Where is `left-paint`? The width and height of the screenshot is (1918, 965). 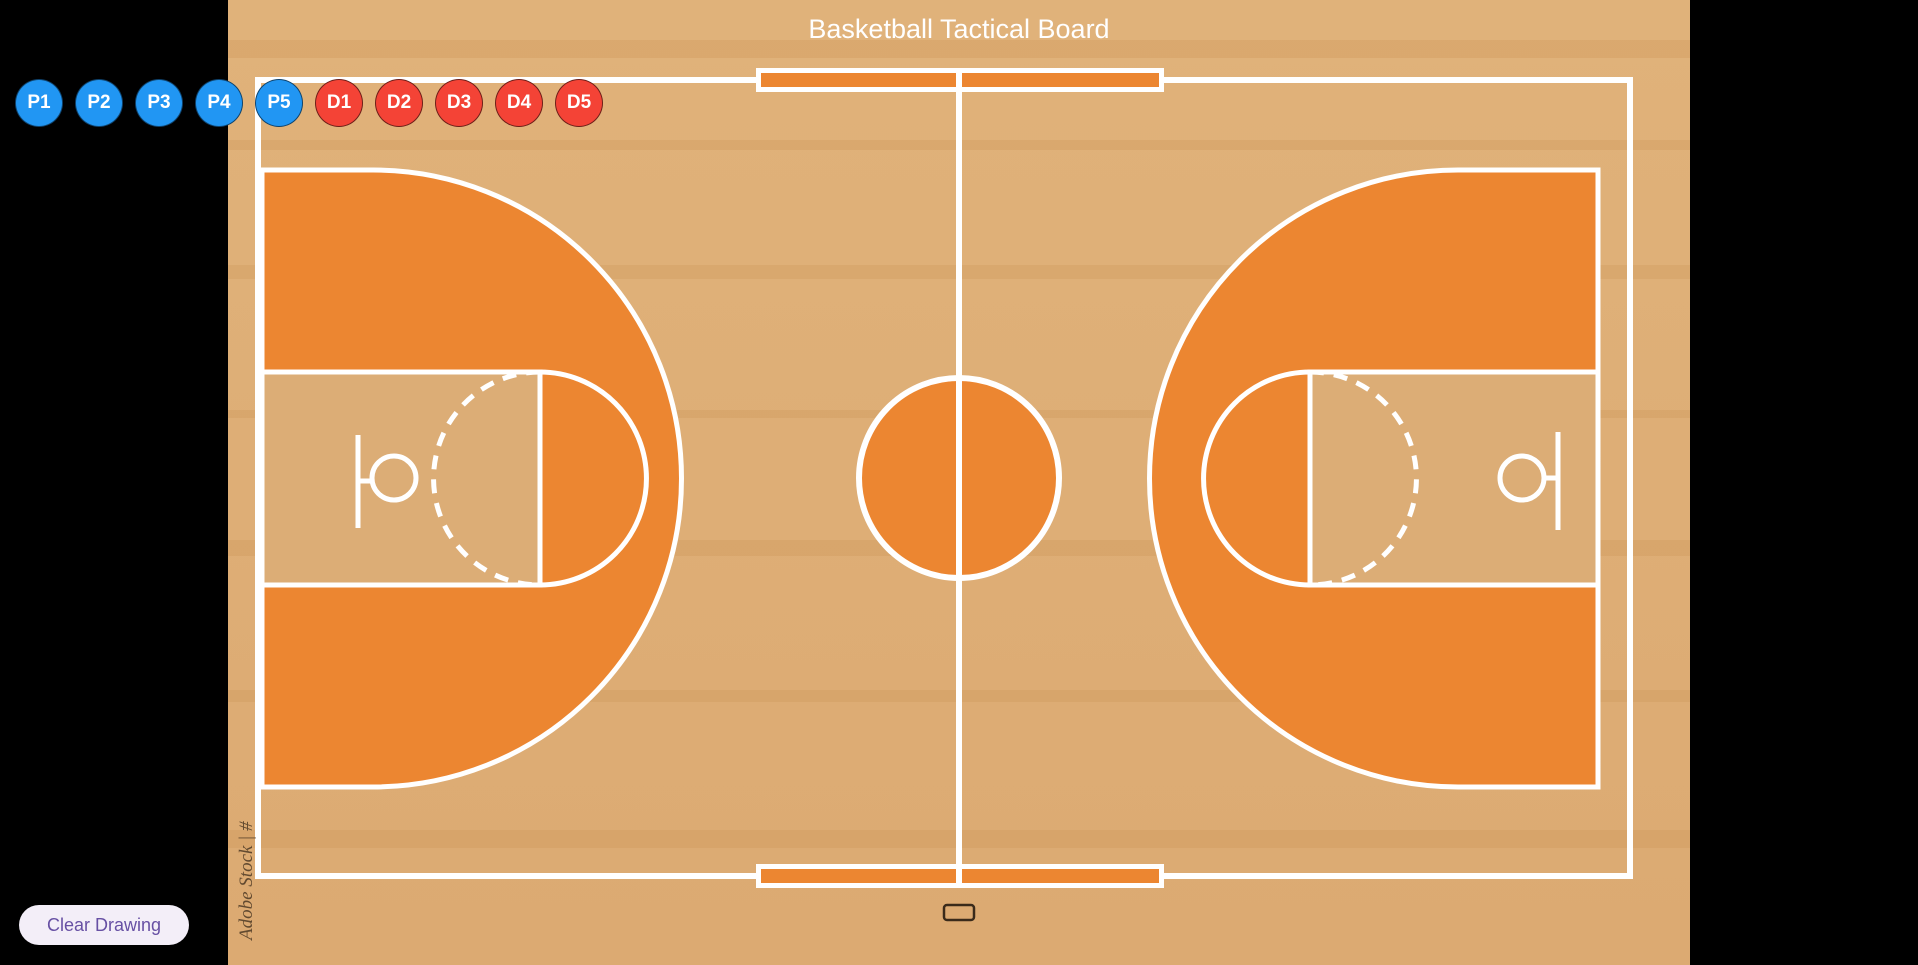 left-paint is located at coordinates (401, 478).